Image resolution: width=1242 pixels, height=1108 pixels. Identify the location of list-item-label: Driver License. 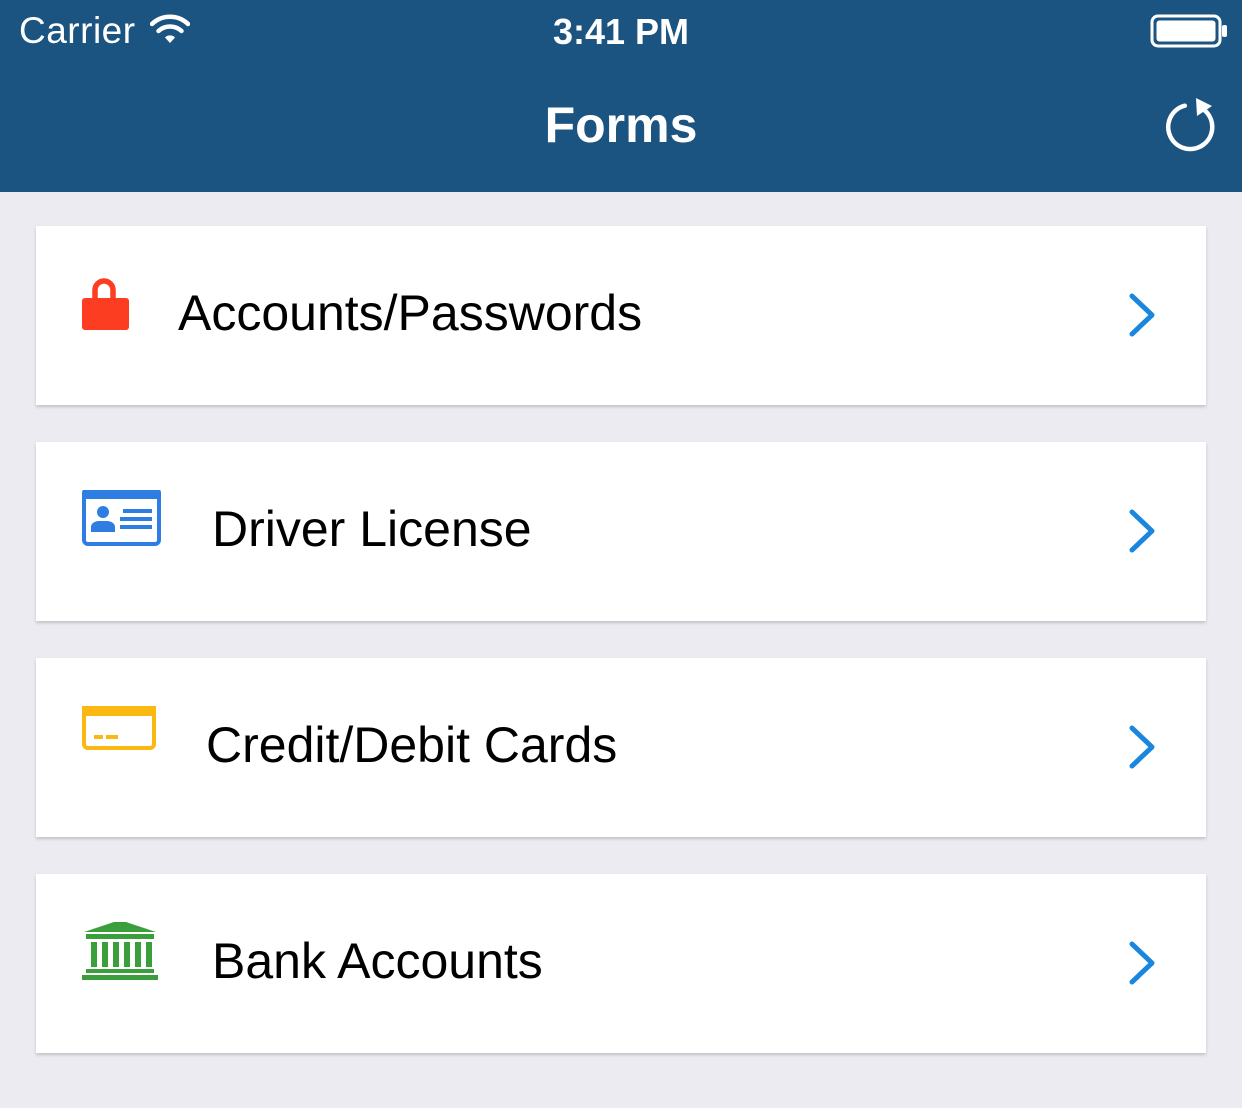
(372, 529).